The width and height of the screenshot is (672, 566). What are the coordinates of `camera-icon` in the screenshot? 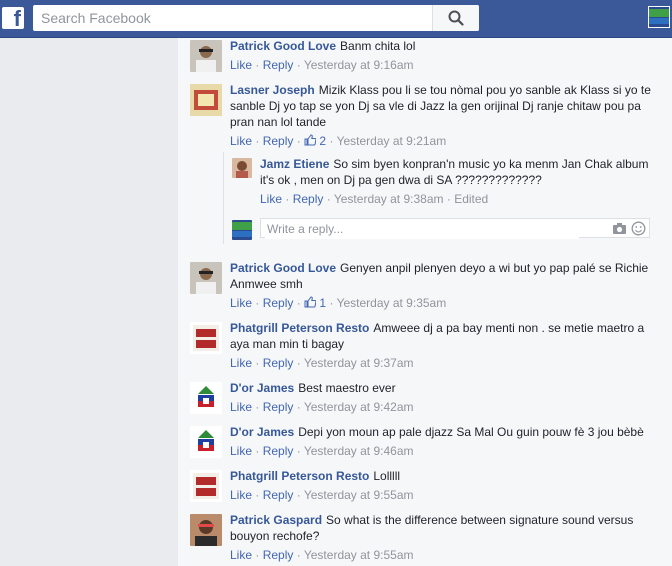 It's located at (619, 228).